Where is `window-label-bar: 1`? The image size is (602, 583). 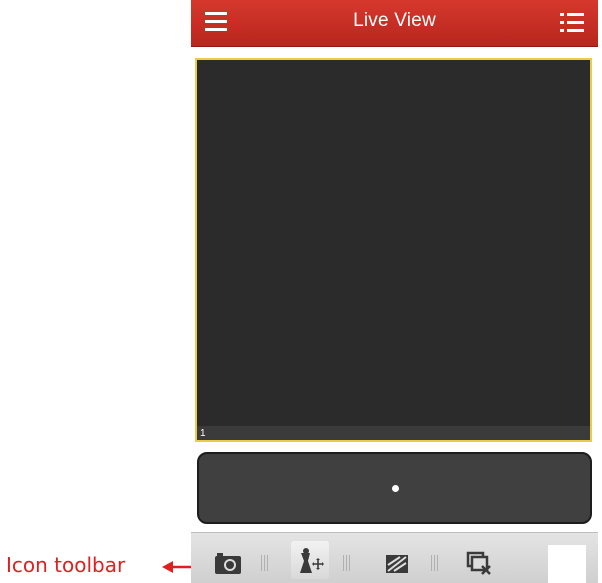 window-label-bar: 1 is located at coordinates (393, 433).